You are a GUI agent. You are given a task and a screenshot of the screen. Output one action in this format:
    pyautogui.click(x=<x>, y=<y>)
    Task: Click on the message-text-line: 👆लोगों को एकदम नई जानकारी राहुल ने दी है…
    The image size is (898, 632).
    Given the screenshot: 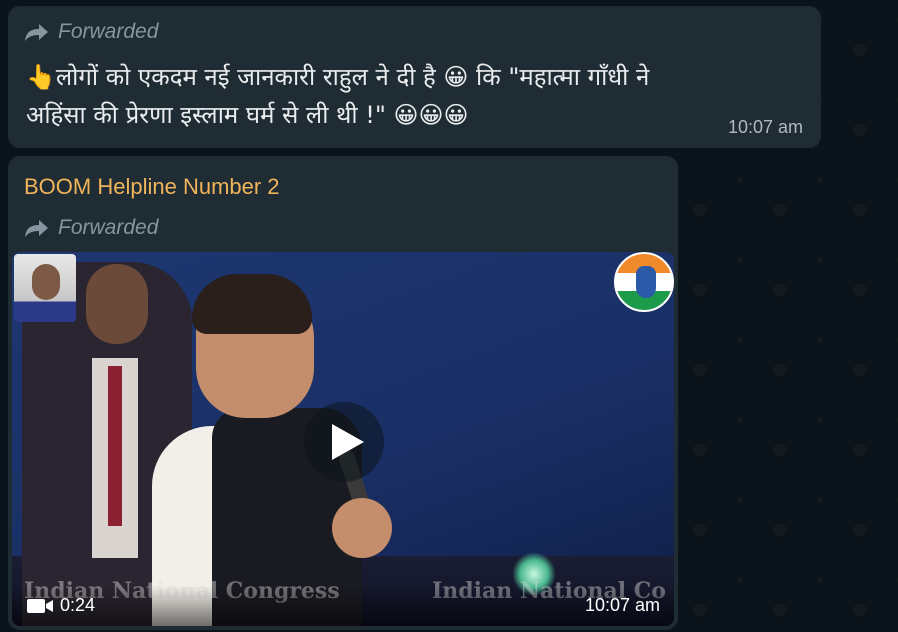 What is the action you would take?
    pyautogui.click(x=338, y=77)
    